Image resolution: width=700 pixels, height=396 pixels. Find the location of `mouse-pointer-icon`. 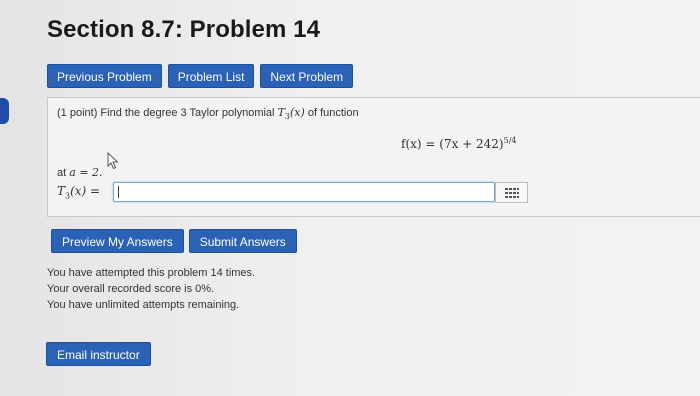

mouse-pointer-icon is located at coordinates (113, 161).